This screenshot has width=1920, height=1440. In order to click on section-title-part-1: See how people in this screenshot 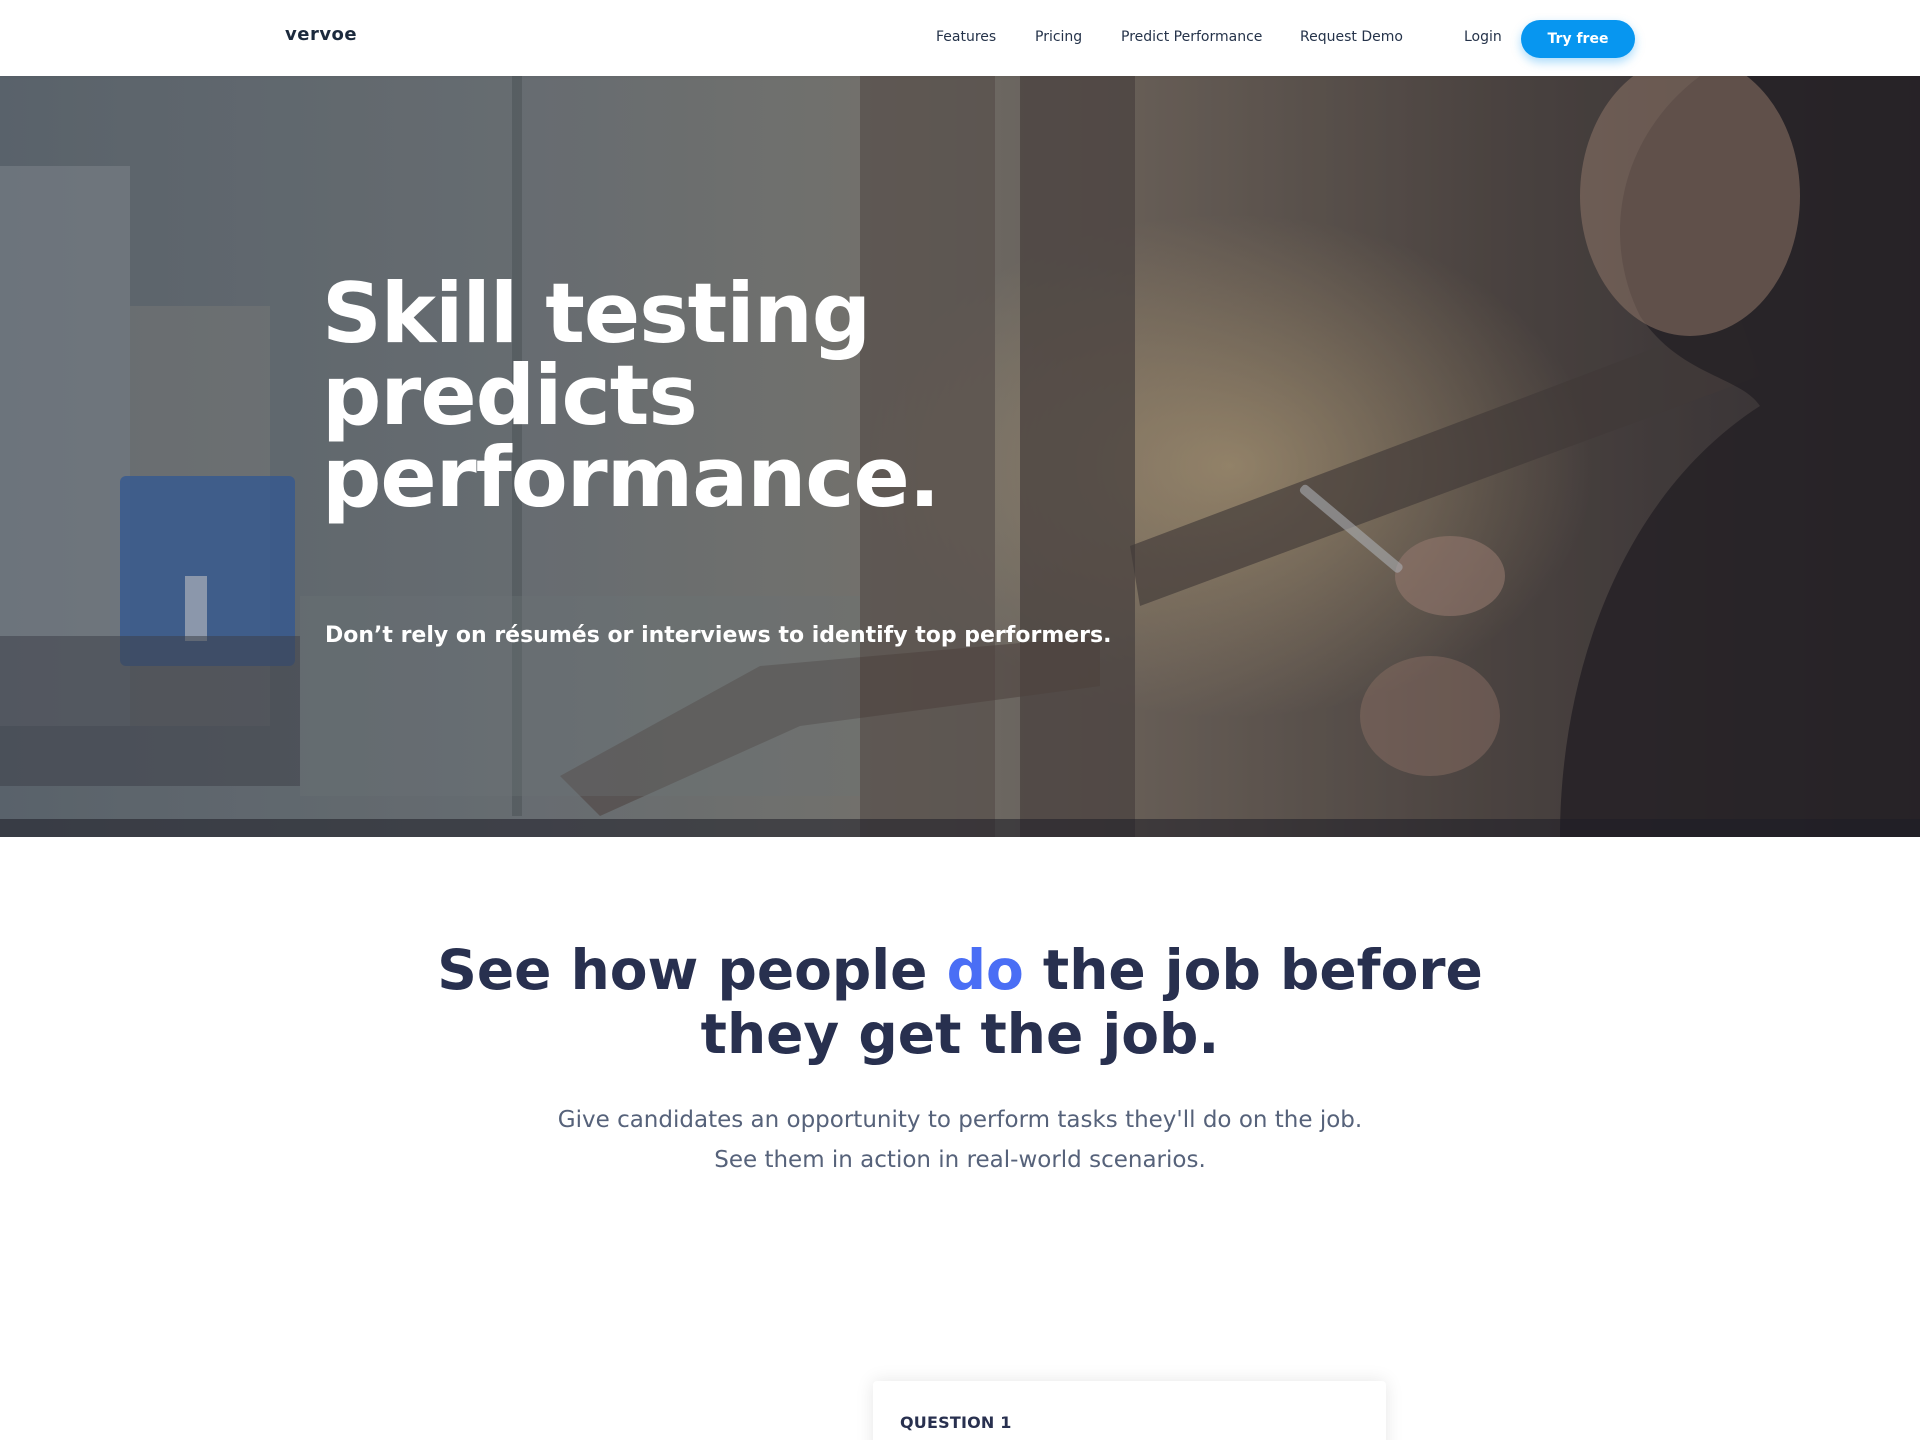, I will do `click(692, 970)`.